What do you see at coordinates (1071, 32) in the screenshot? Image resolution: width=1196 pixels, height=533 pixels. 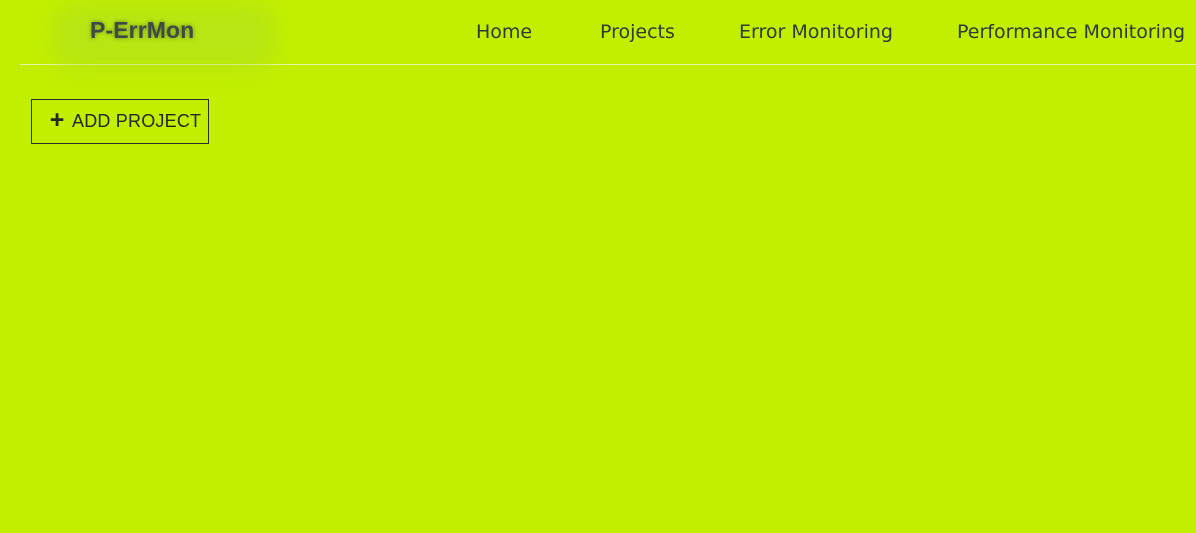 I see `nav-performance-monitoring: Performance Monitoring` at bounding box center [1071, 32].